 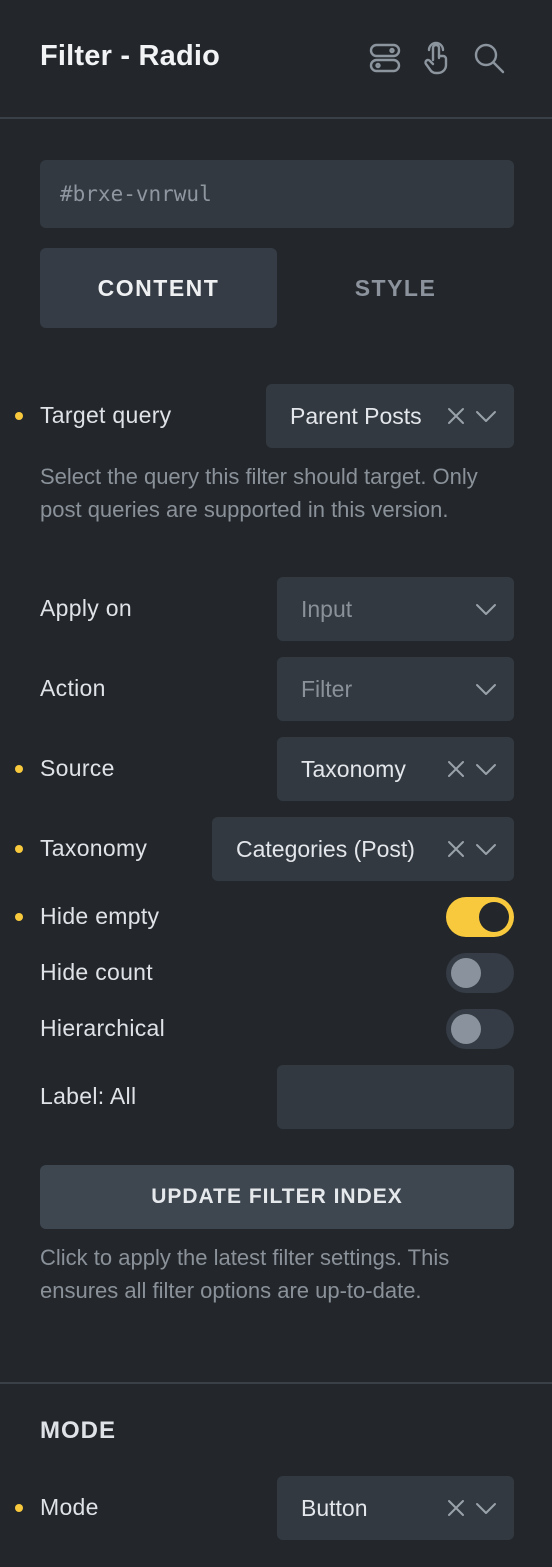 I want to click on target-query-label: Target query, so click(x=106, y=415).